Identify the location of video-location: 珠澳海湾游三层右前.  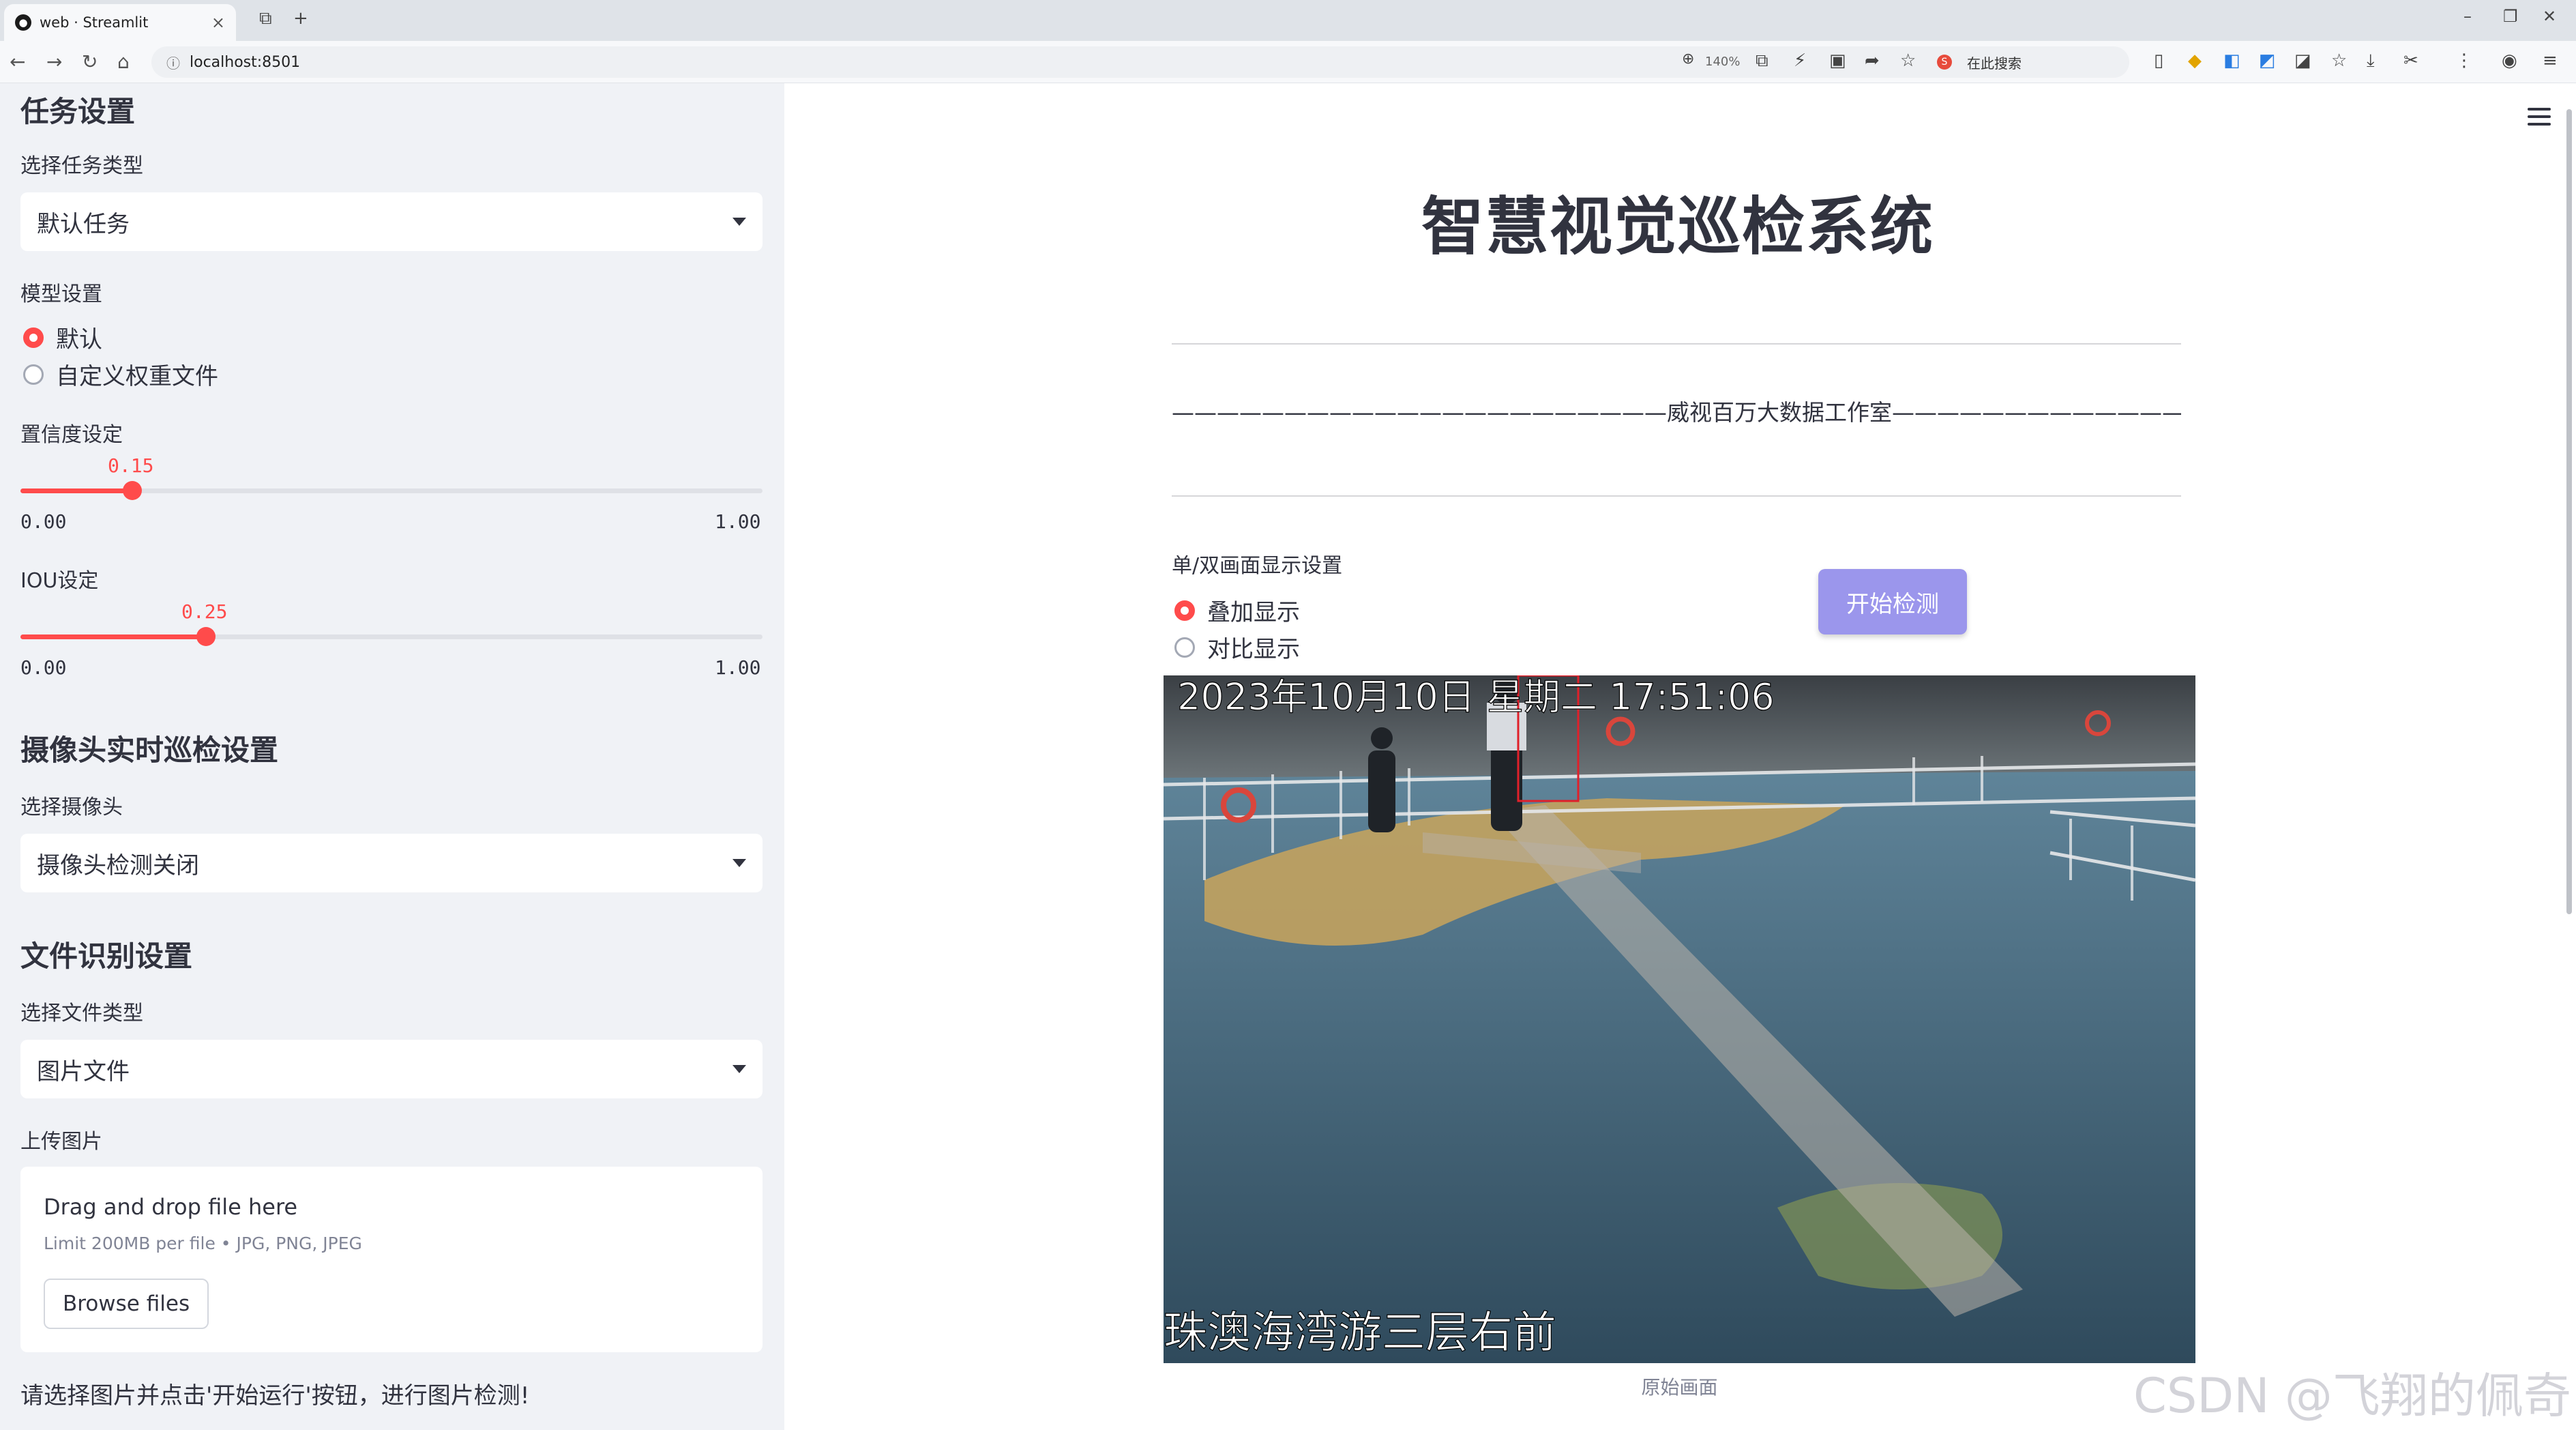
(1360, 1333).